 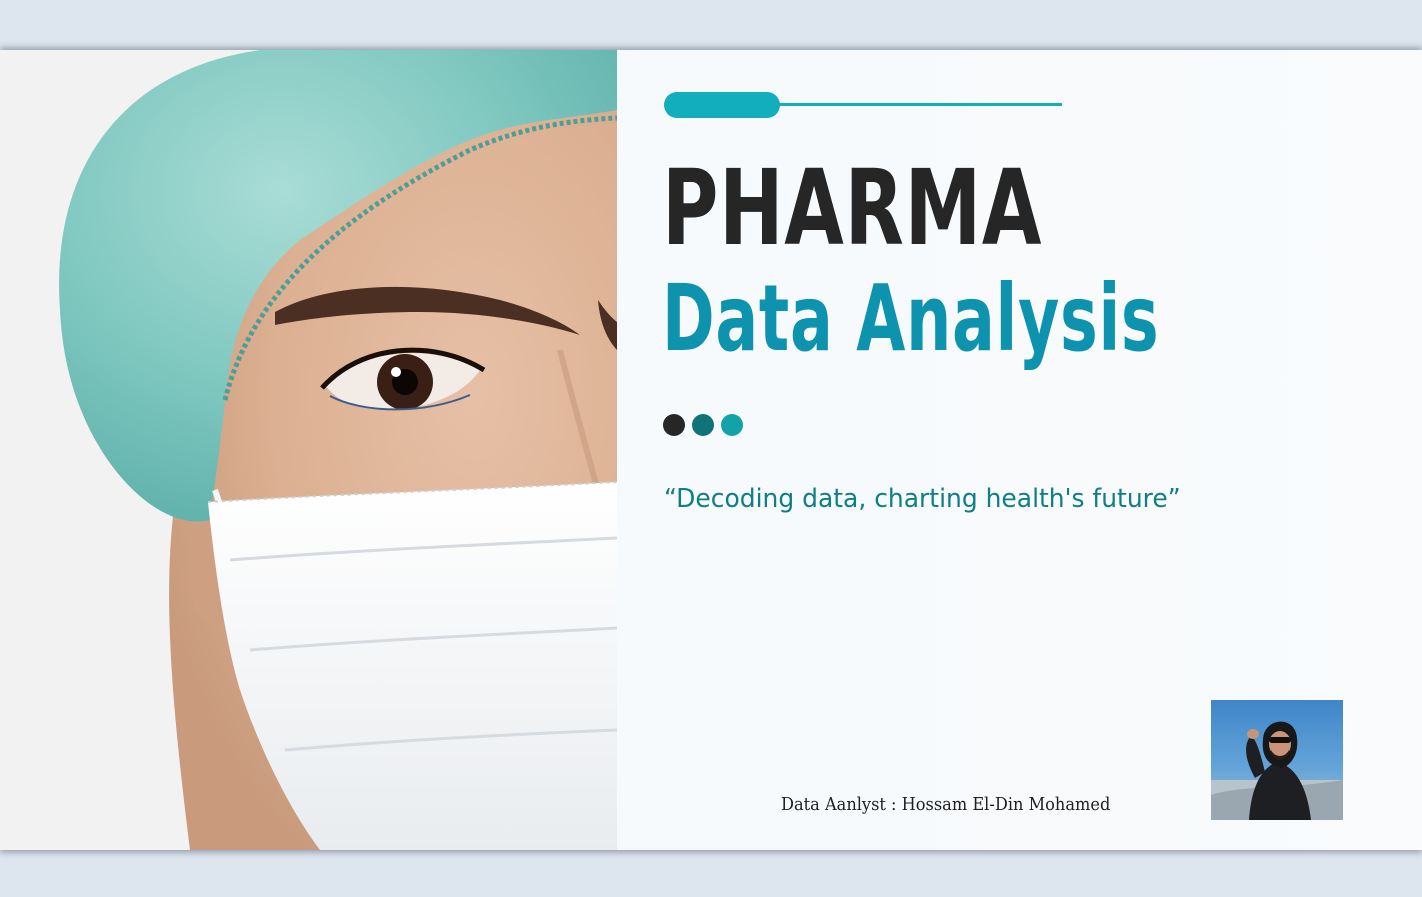 What do you see at coordinates (946, 804) in the screenshot?
I see `author-label: Data Aanlyst : Hossam El-Din Mohamed` at bounding box center [946, 804].